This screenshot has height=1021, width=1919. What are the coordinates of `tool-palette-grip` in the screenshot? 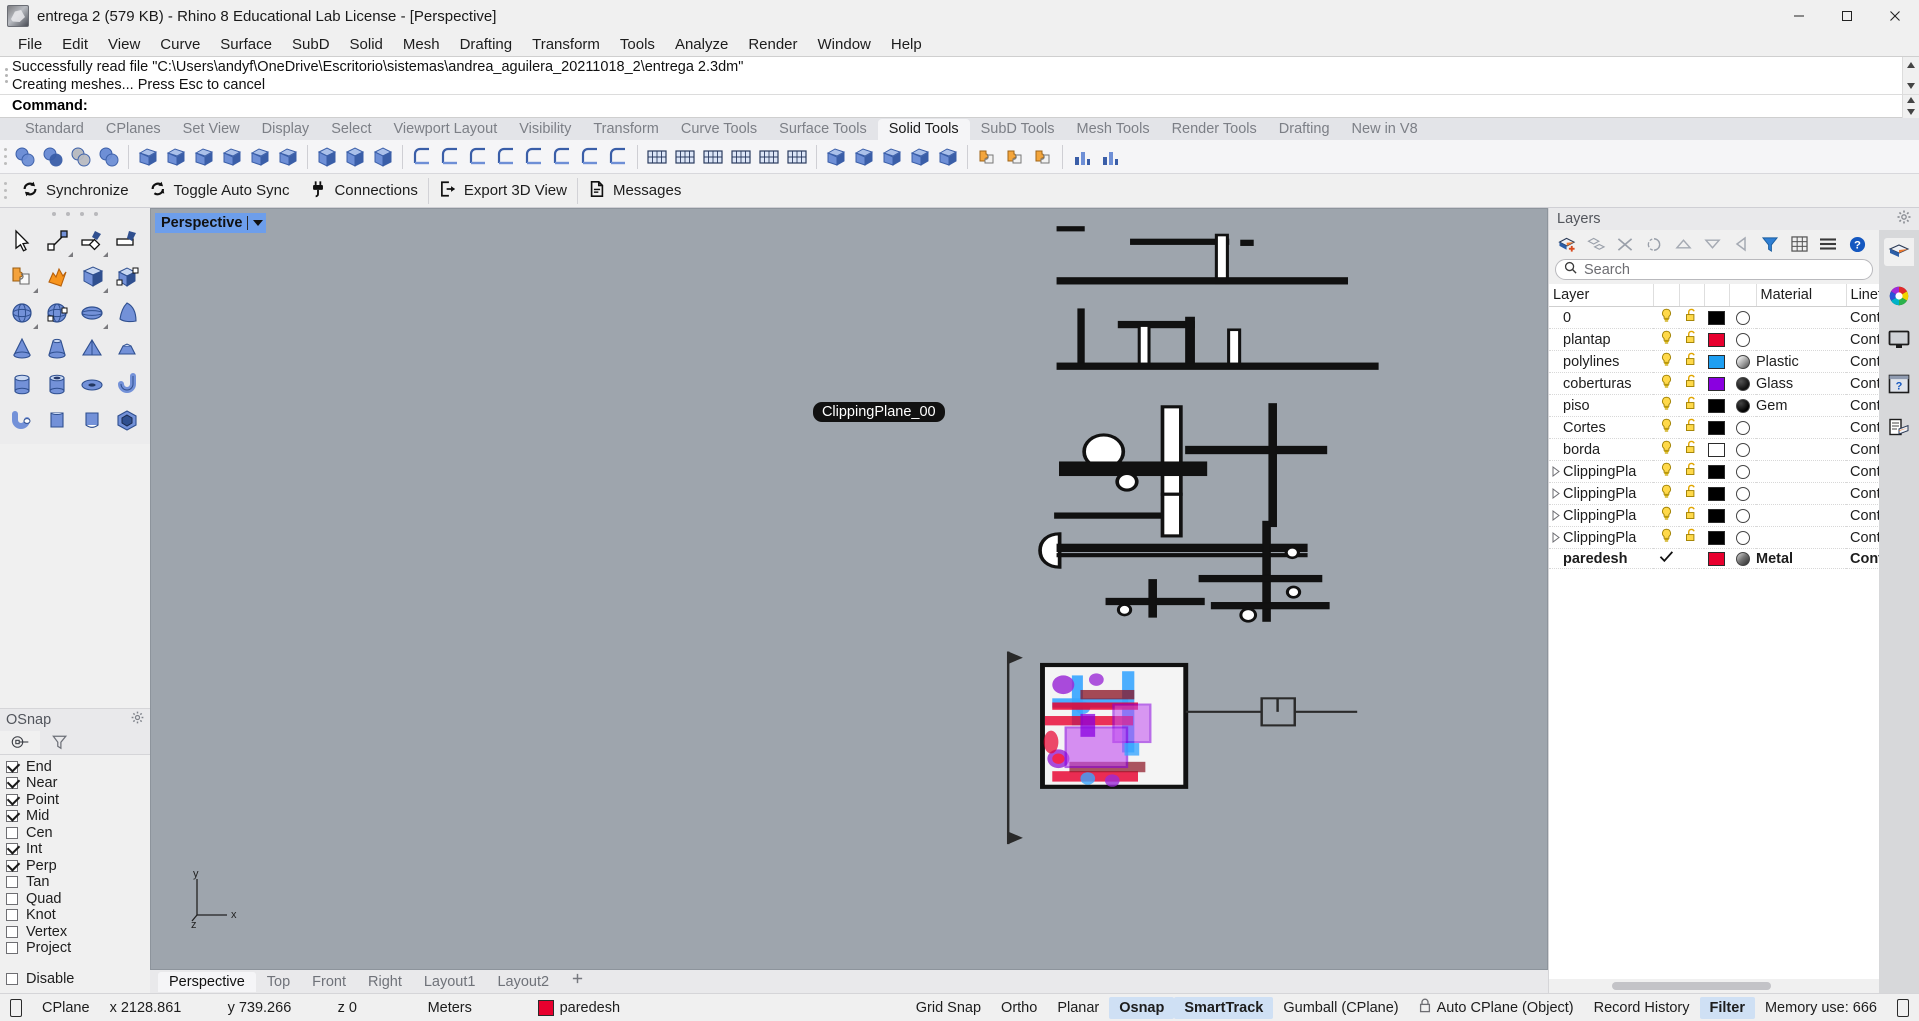 It's located at (75, 213).